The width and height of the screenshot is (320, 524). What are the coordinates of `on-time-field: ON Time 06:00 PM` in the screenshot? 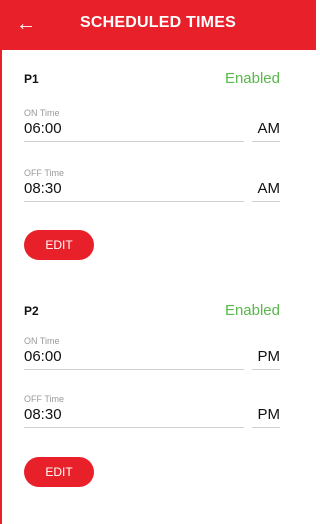 It's located at (152, 356).